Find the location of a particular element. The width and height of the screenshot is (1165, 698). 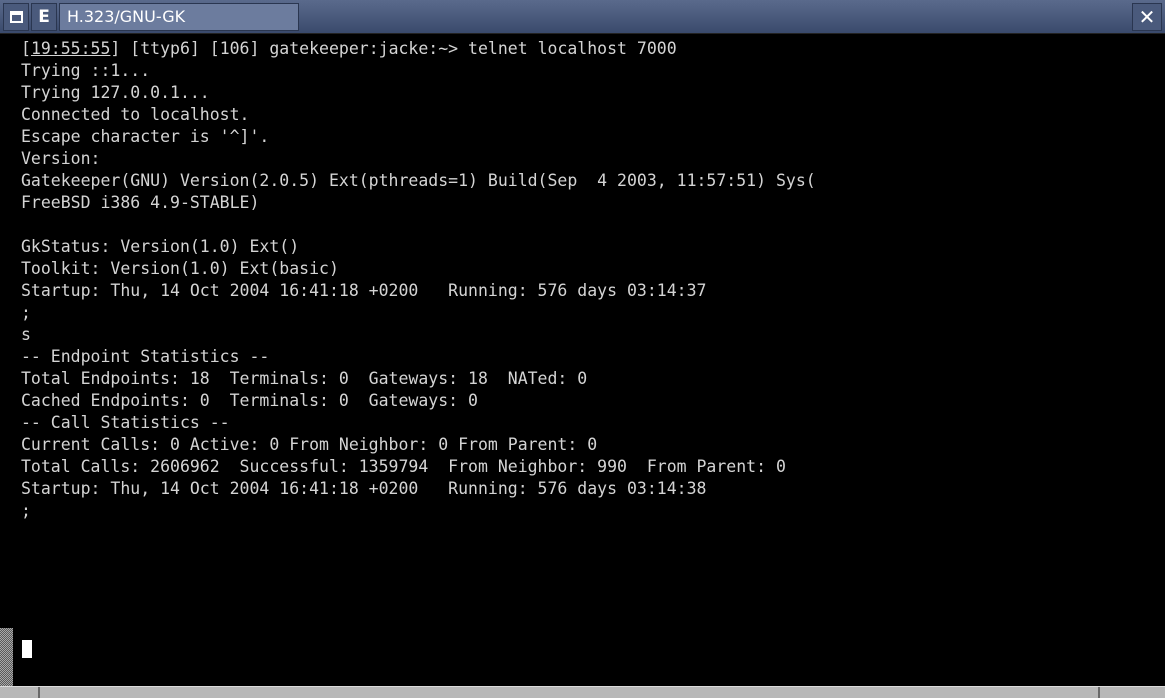

title-bar: E H.323/GNU-GK ✕ is located at coordinates (582, 17).